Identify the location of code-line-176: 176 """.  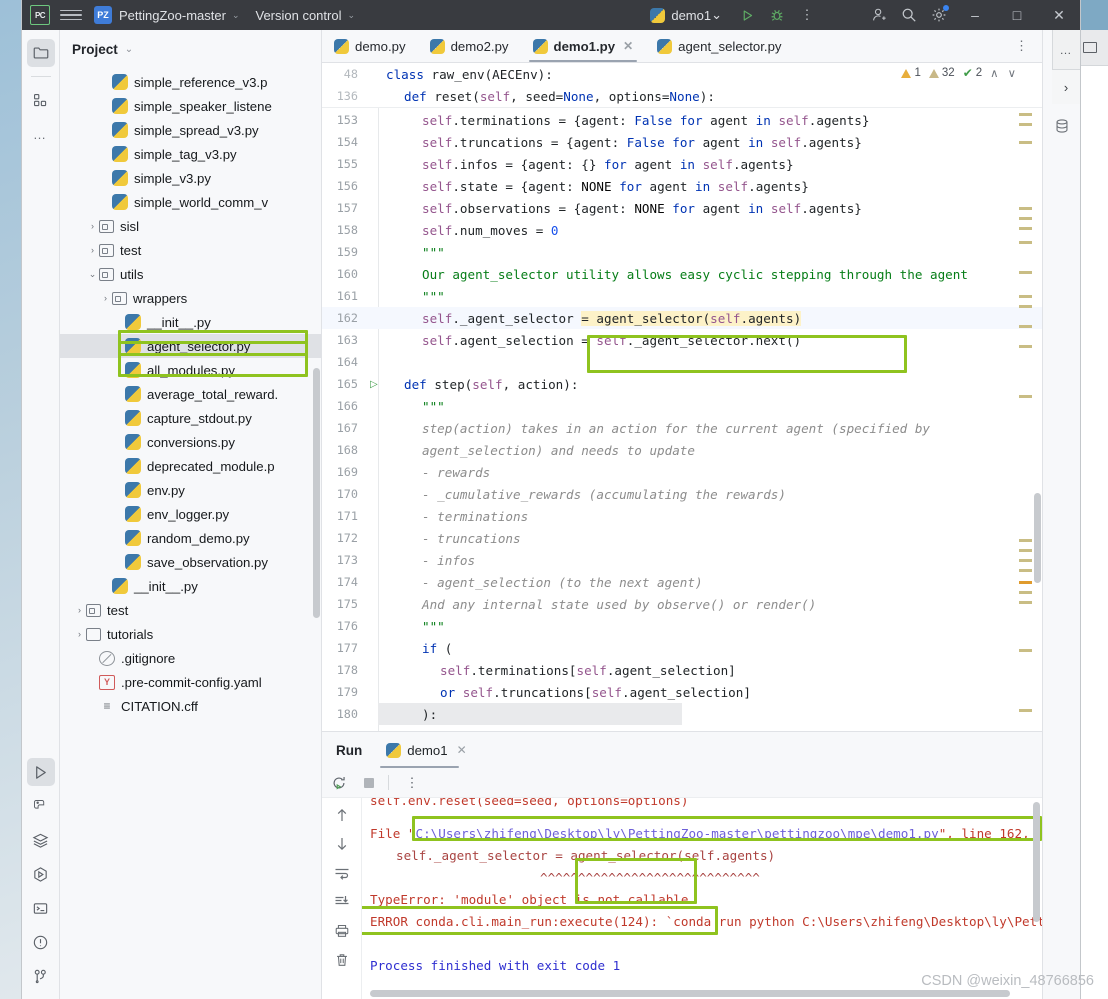
(682, 626).